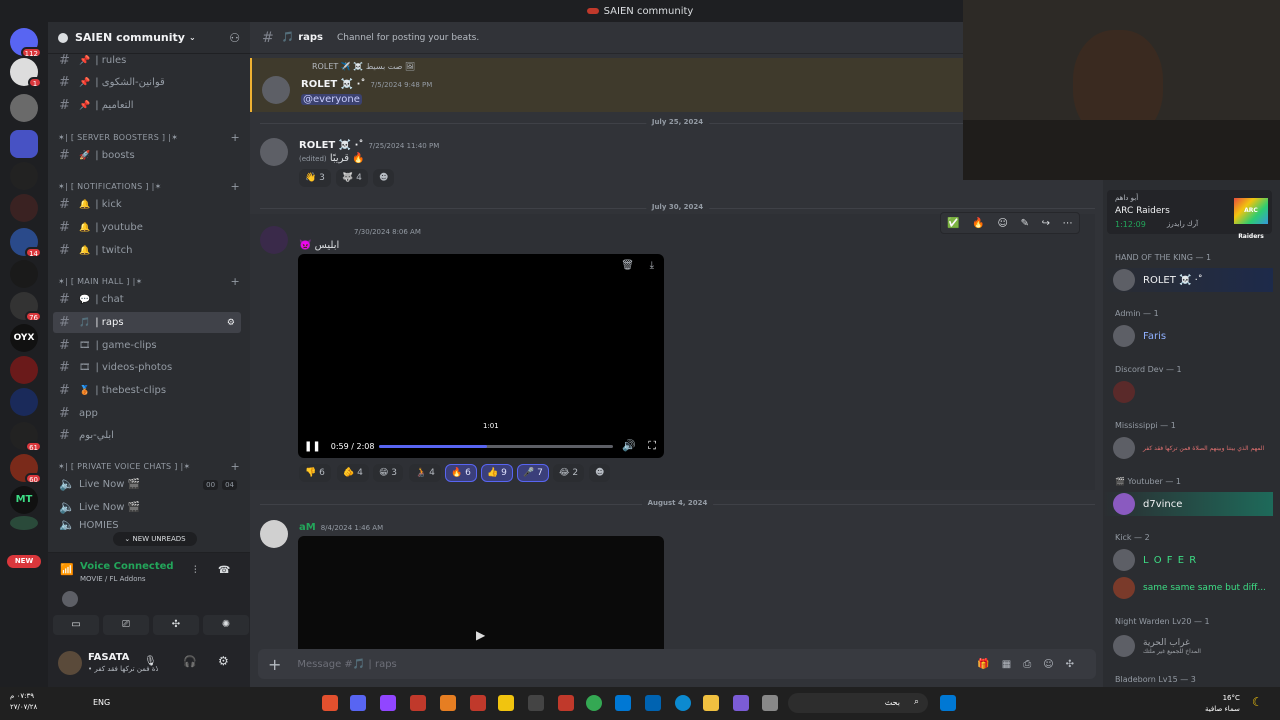 This screenshot has height=720, width=1280. Describe the element at coordinates (858, 703) in the screenshot. I see `search-box: بحث` at that location.